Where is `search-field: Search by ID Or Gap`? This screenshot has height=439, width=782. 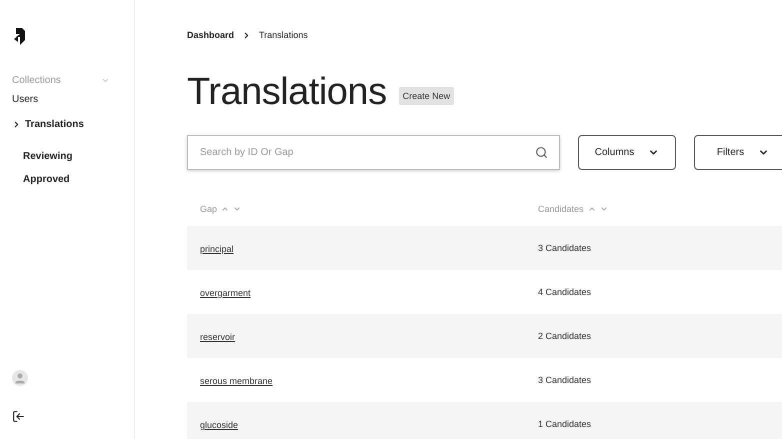
search-field: Search by ID Or Gap is located at coordinates (373, 152).